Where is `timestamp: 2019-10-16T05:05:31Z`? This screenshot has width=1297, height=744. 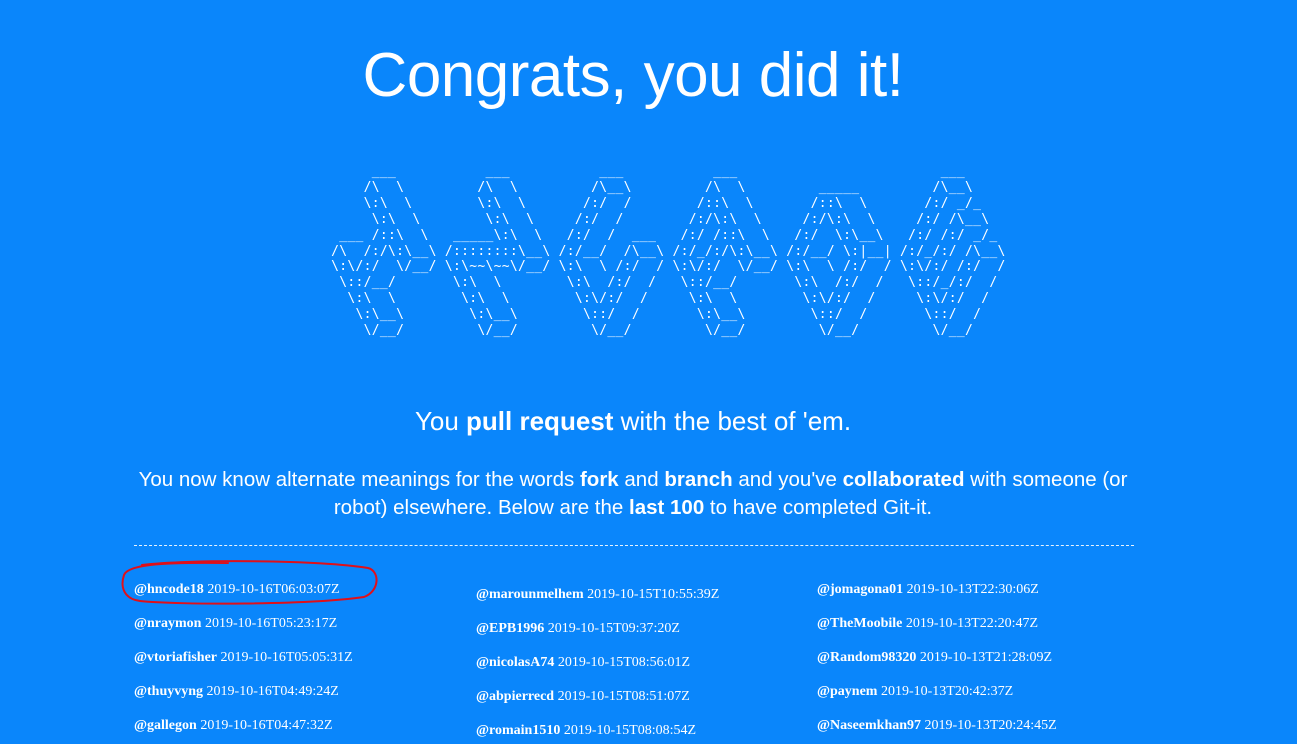
timestamp: 2019-10-16T05:05:31Z is located at coordinates (286, 657).